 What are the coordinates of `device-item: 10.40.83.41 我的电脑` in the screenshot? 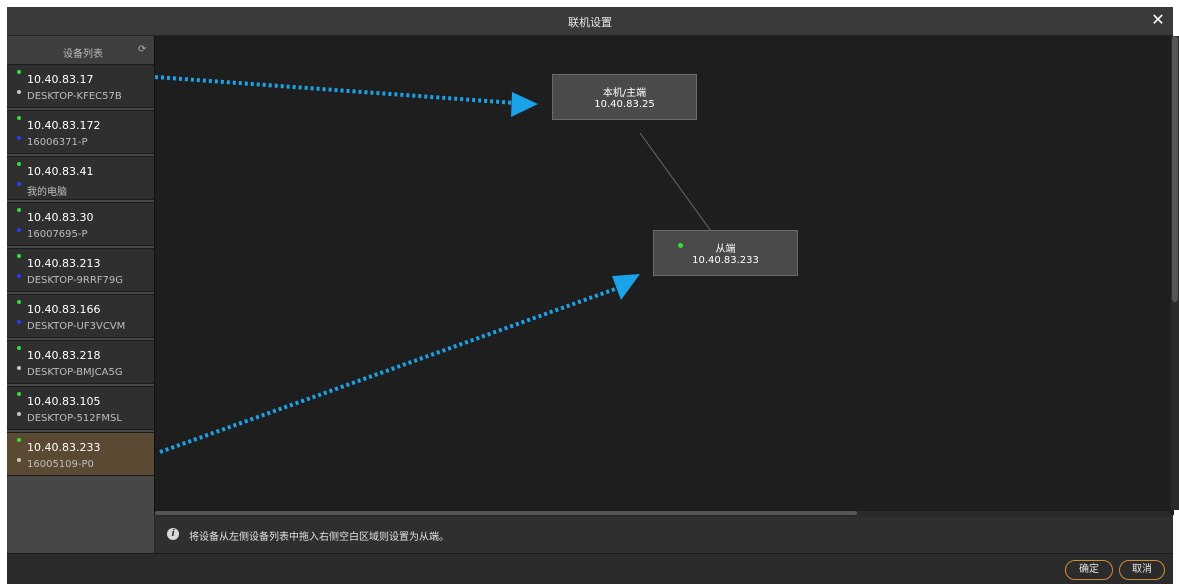 It's located at (80, 178).